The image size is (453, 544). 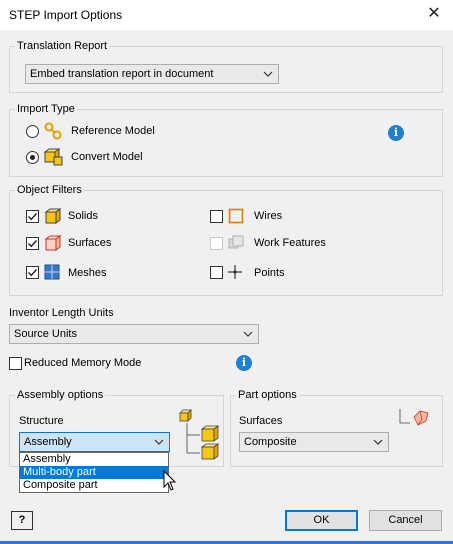 I want to click on dropdown-option-multi-body-part: Multi-body part, so click(x=94, y=472).